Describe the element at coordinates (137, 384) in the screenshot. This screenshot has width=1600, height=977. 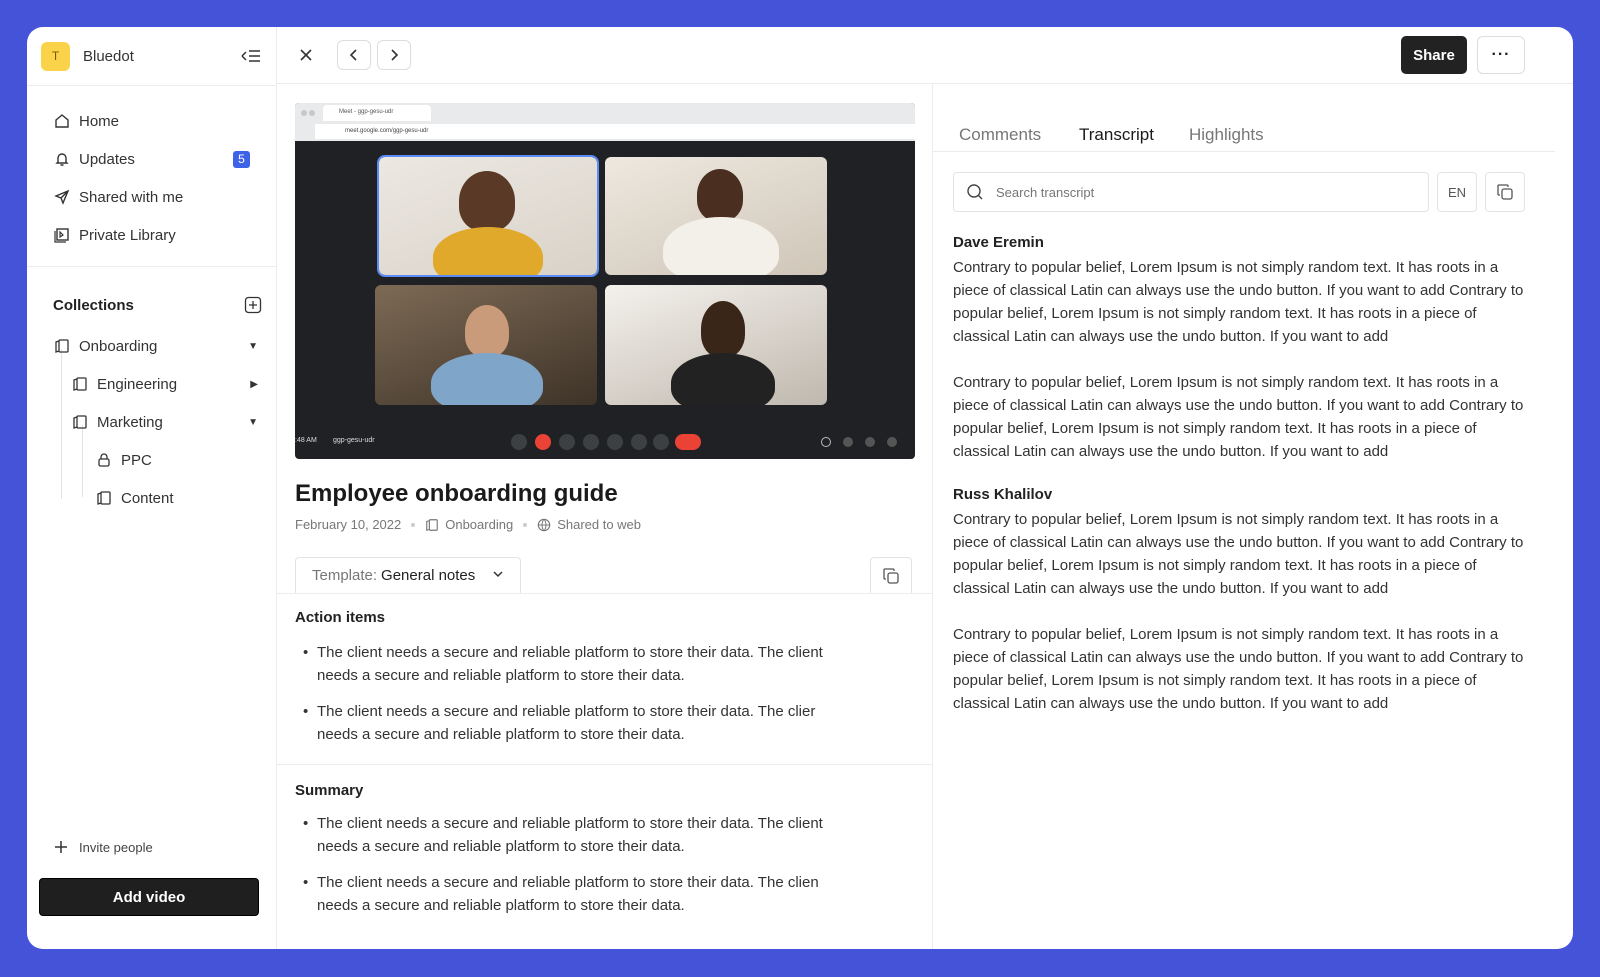
I see `collection-label: Engineering` at that location.